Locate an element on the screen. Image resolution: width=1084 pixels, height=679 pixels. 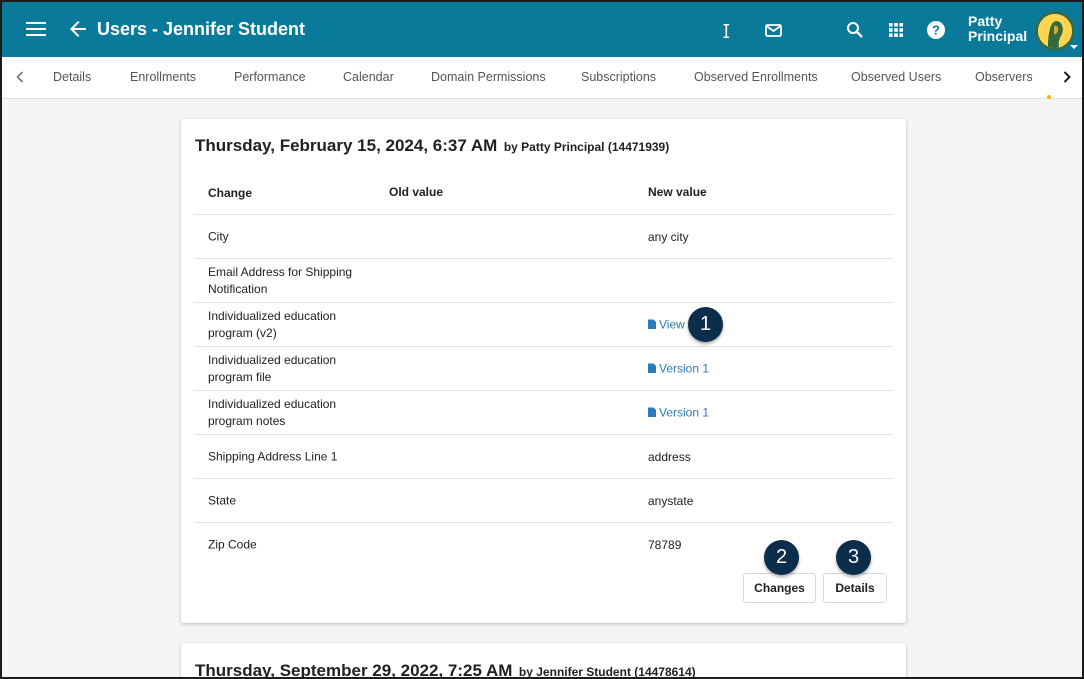
help-icon: ? is located at coordinates (936, 30).